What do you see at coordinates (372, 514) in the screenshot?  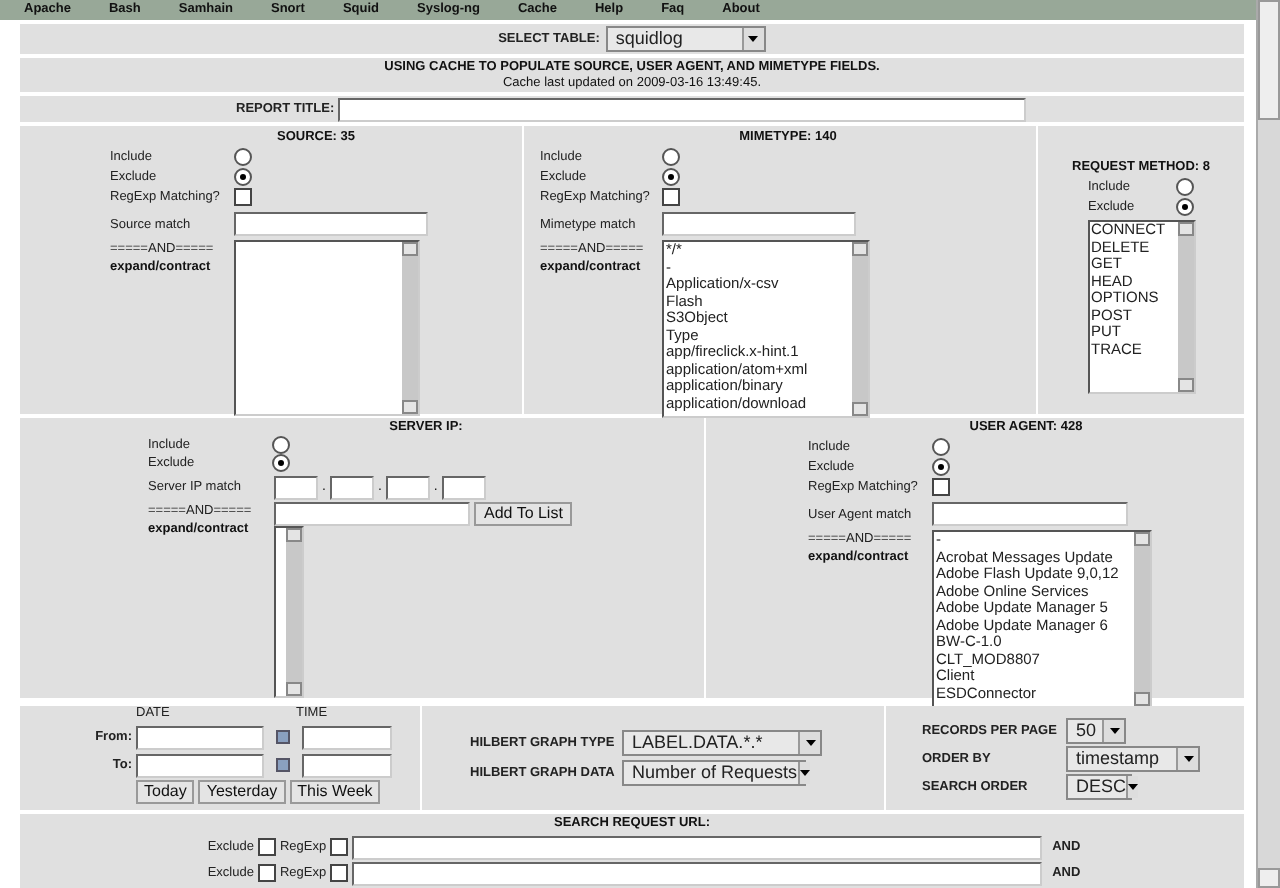 I see `server-ip-field` at bounding box center [372, 514].